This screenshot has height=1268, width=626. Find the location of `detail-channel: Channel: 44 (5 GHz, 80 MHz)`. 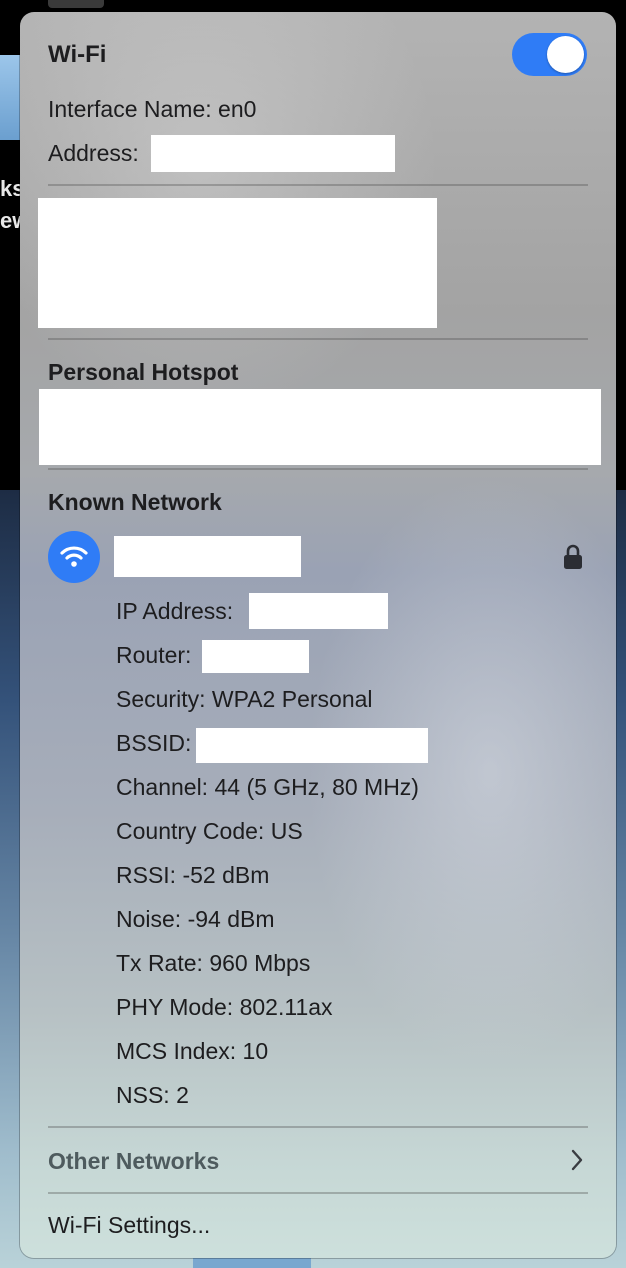

detail-channel: Channel: 44 (5 GHz, 80 MHz) is located at coordinates (267, 787).